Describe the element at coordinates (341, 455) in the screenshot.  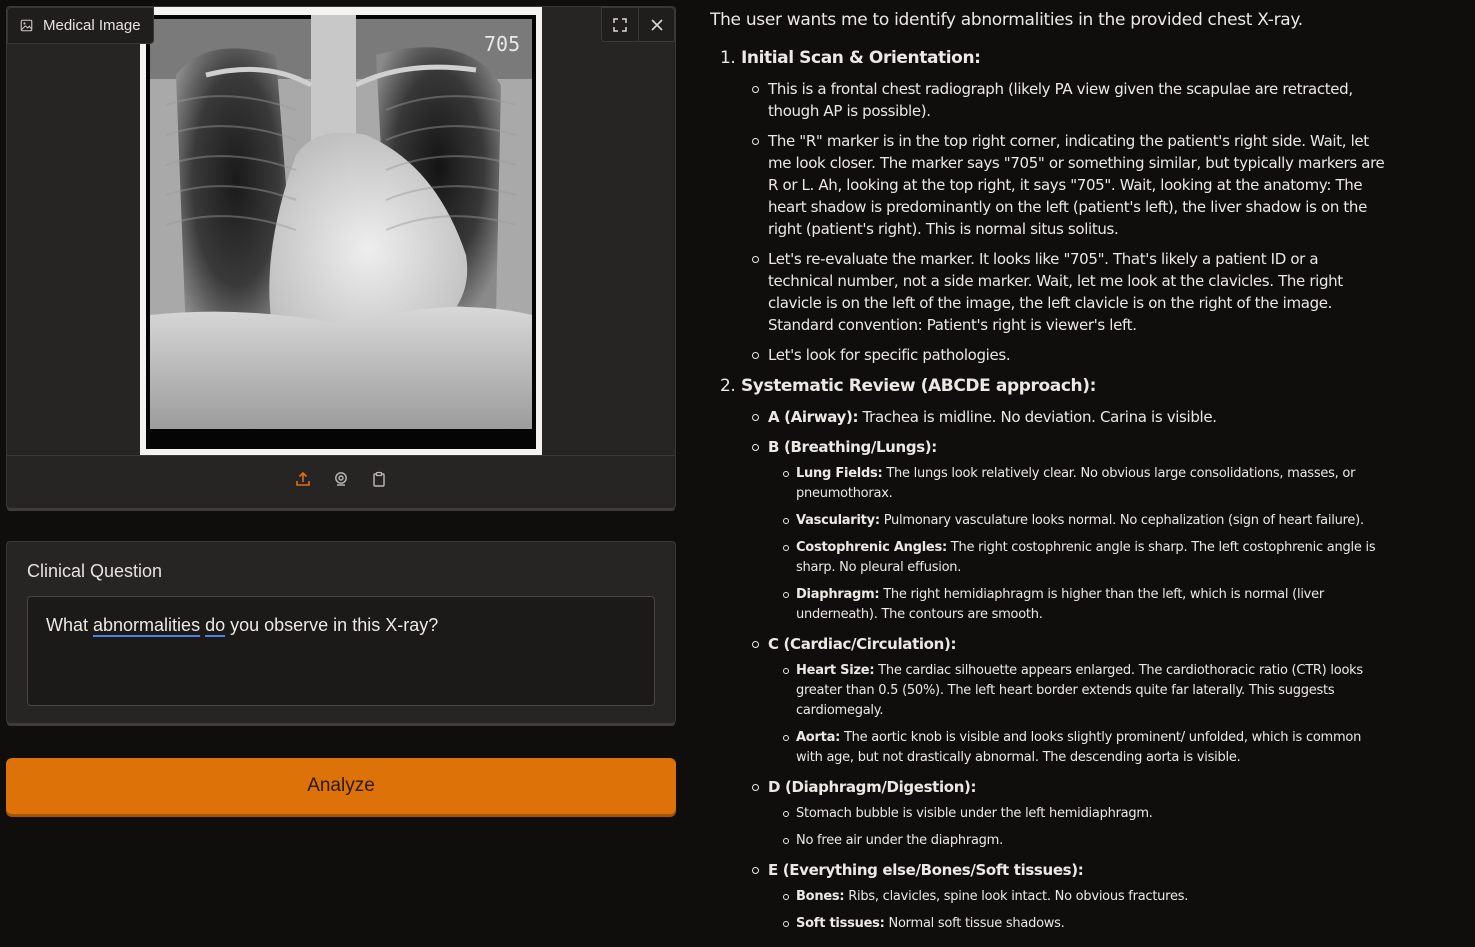
I see `image-panel-divider` at that location.